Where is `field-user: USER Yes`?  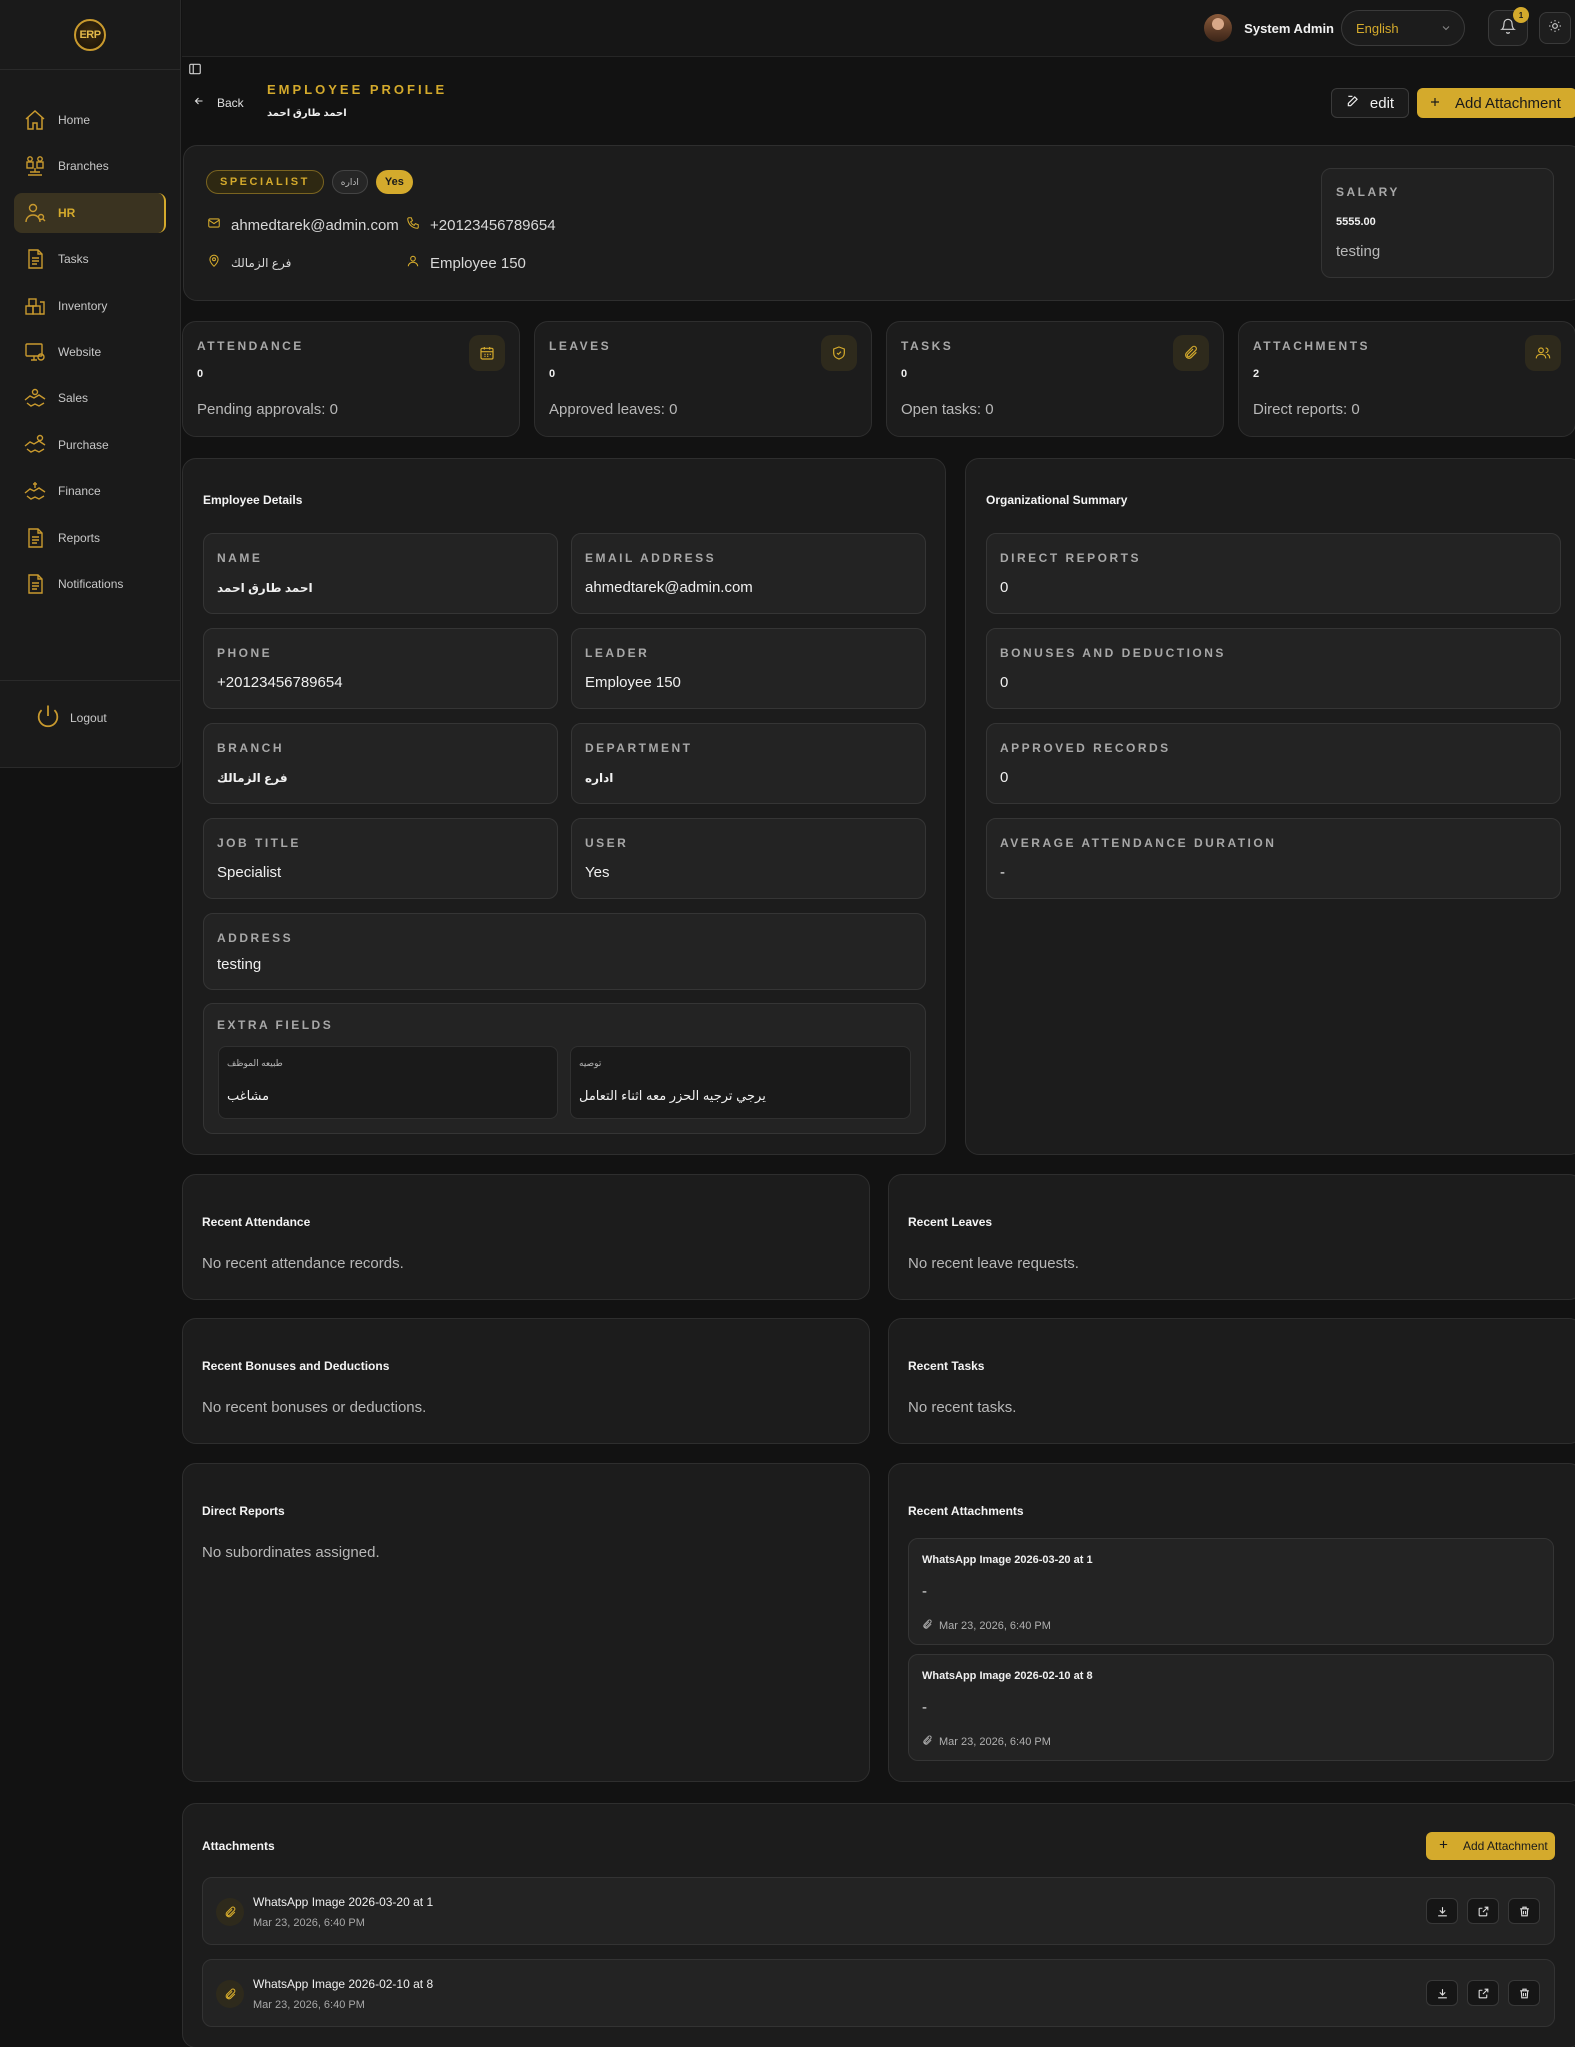 field-user: USER Yes is located at coordinates (748, 858).